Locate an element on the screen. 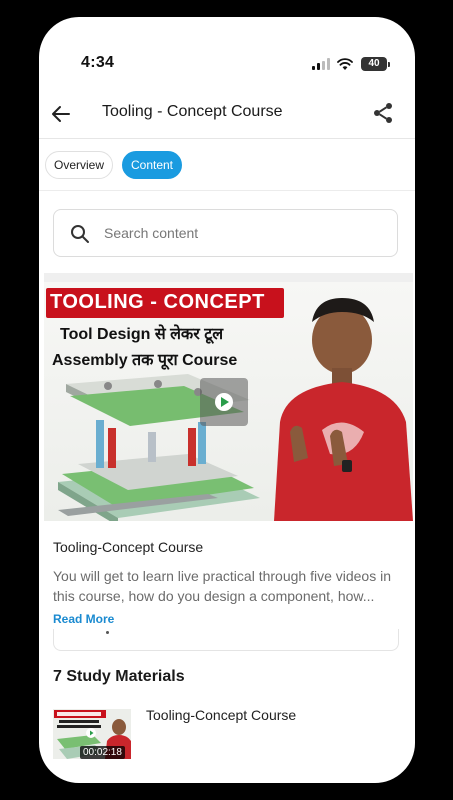  tab-content: Content is located at coordinates (152, 165).